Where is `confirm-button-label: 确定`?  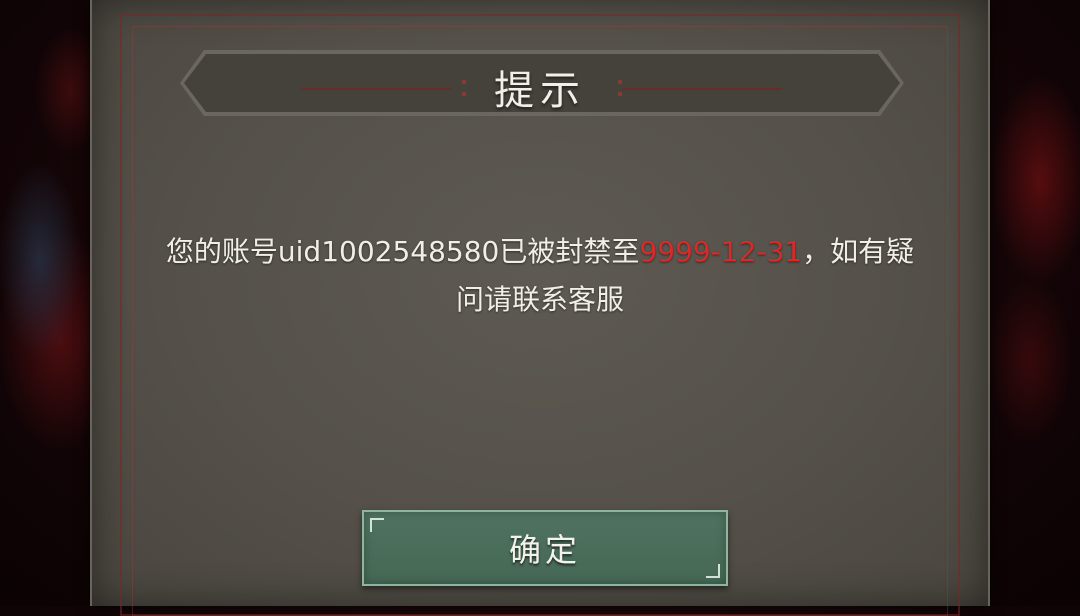 confirm-button-label: 确定 is located at coordinates (544, 550).